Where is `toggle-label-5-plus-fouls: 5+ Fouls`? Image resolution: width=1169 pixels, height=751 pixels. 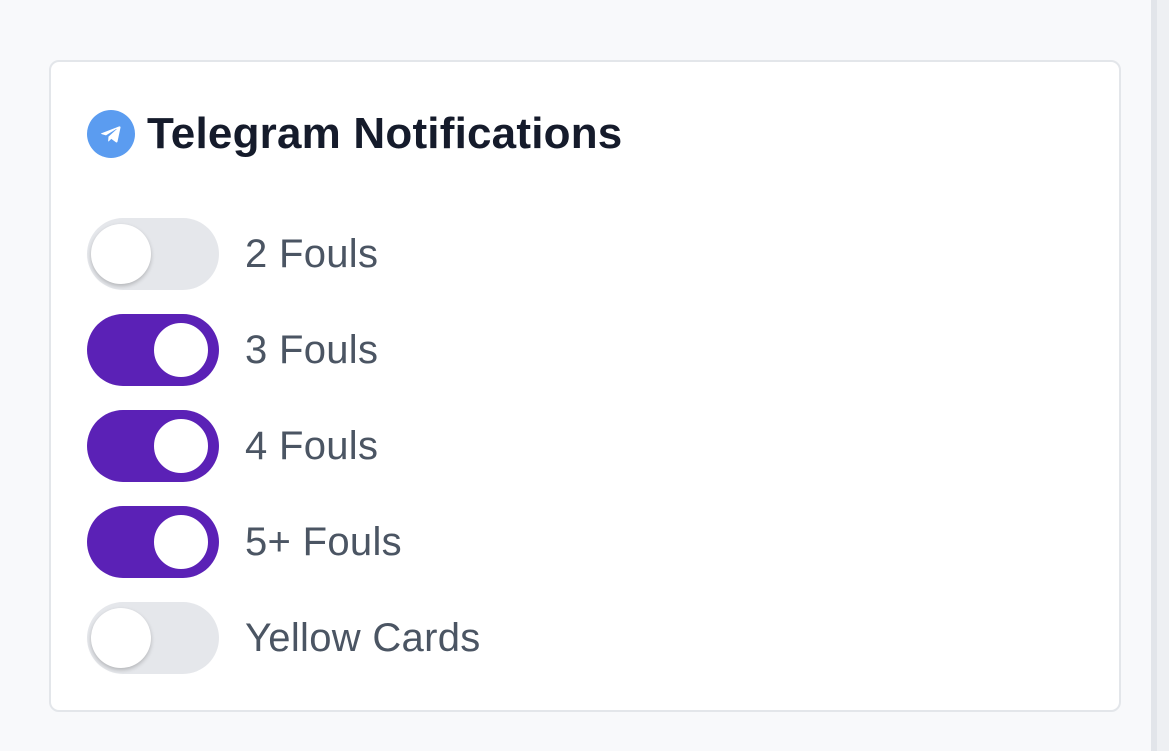 toggle-label-5-plus-fouls: 5+ Fouls is located at coordinates (323, 542).